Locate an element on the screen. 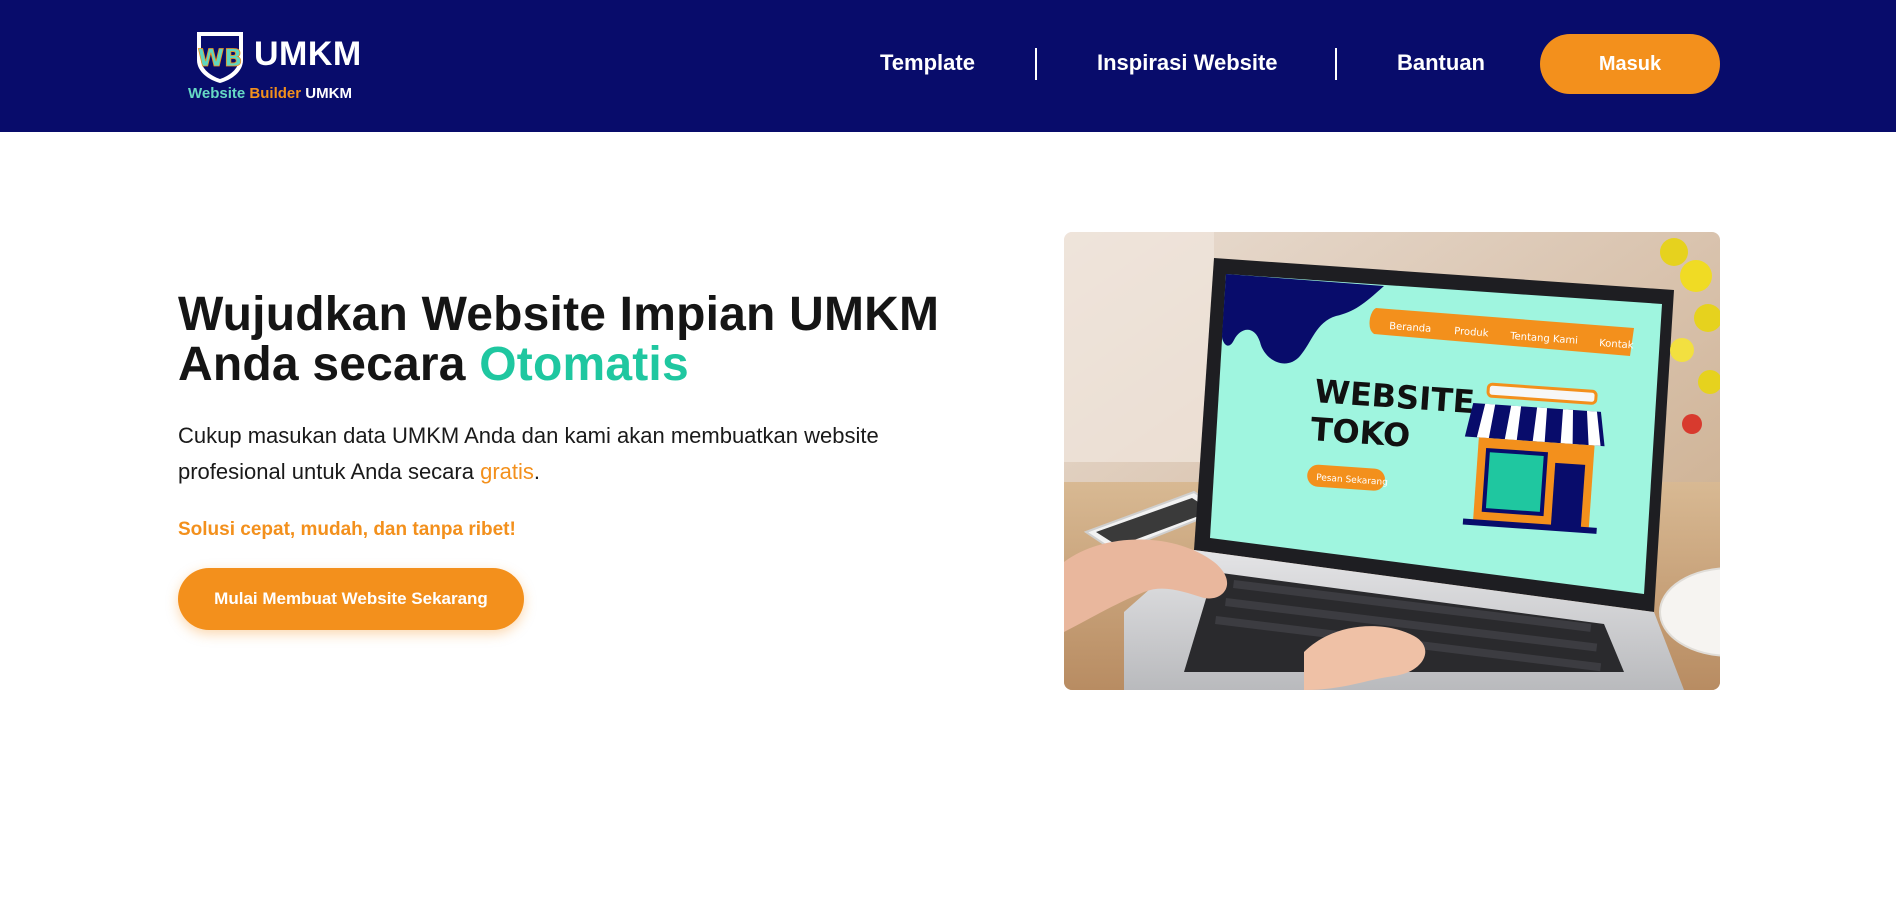 The height and width of the screenshot is (902, 1896). logo-badge-icon: WB is located at coordinates (220, 57).